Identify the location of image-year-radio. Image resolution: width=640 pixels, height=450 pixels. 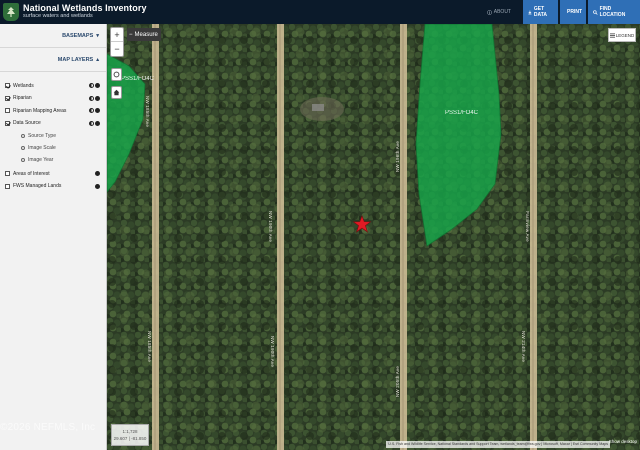
(23, 160).